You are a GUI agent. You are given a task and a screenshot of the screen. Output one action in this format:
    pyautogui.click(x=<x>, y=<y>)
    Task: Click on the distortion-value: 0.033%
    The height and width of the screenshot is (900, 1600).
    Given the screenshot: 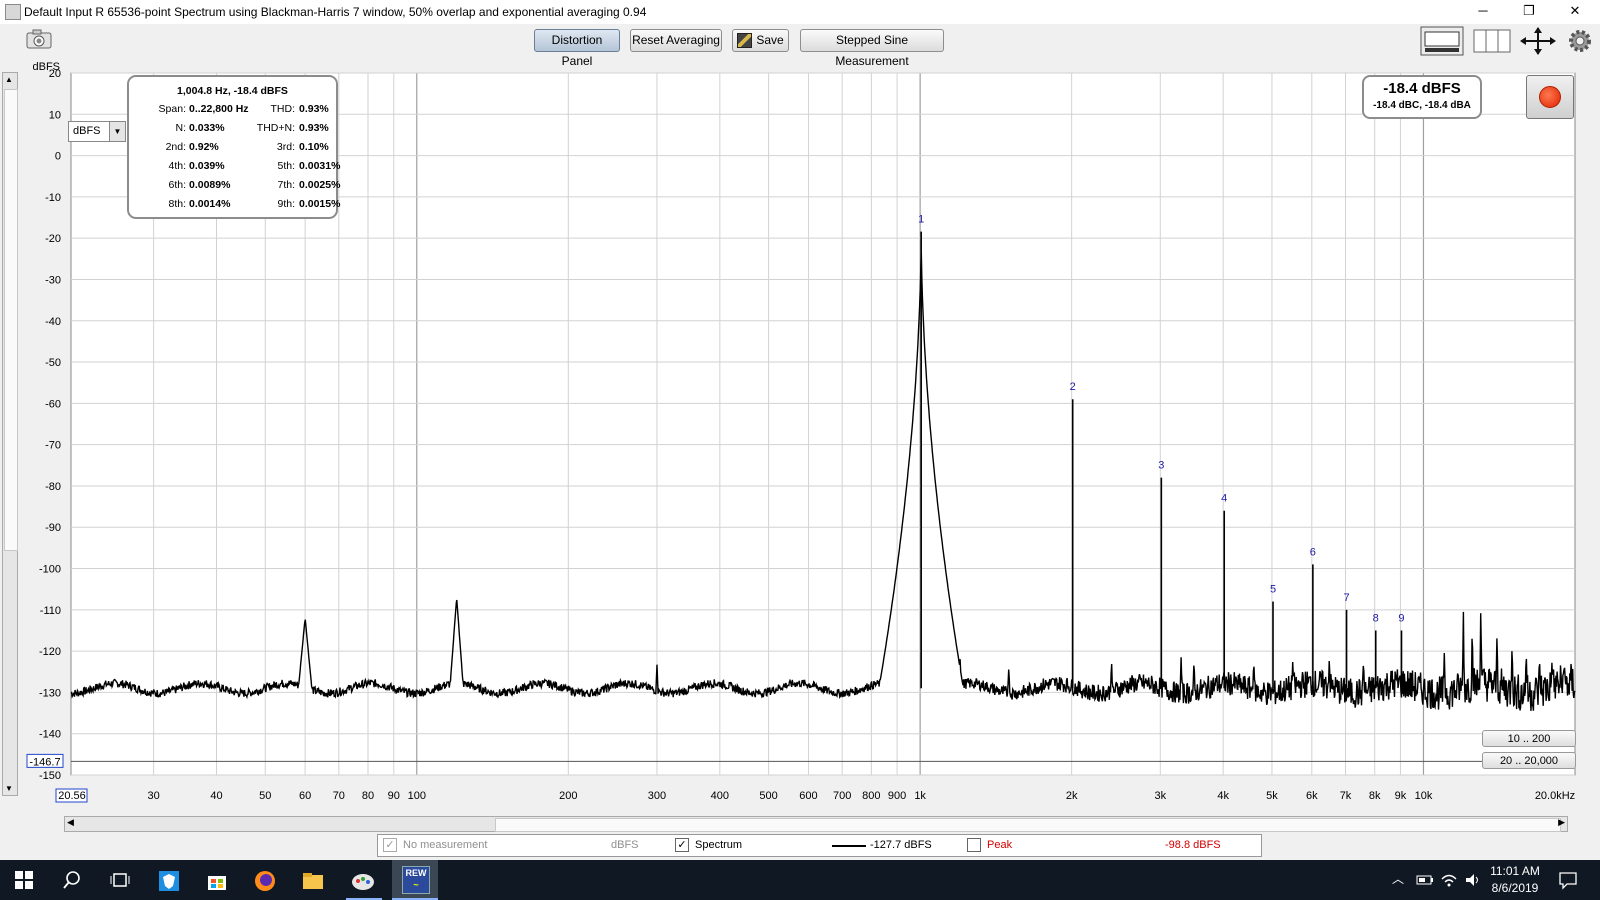 What is the action you would take?
    pyautogui.click(x=207, y=128)
    